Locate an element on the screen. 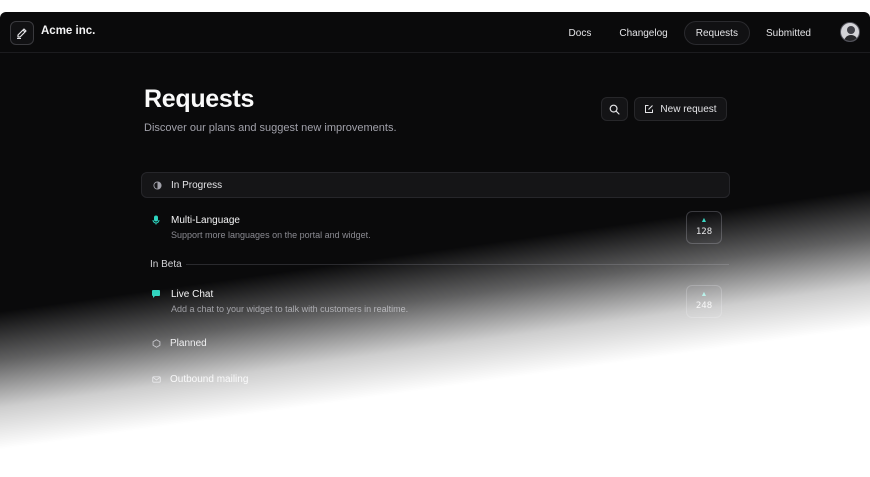 This screenshot has height=477, width=870. upvote-button-multi-language: ▲ 128 is located at coordinates (704, 227).